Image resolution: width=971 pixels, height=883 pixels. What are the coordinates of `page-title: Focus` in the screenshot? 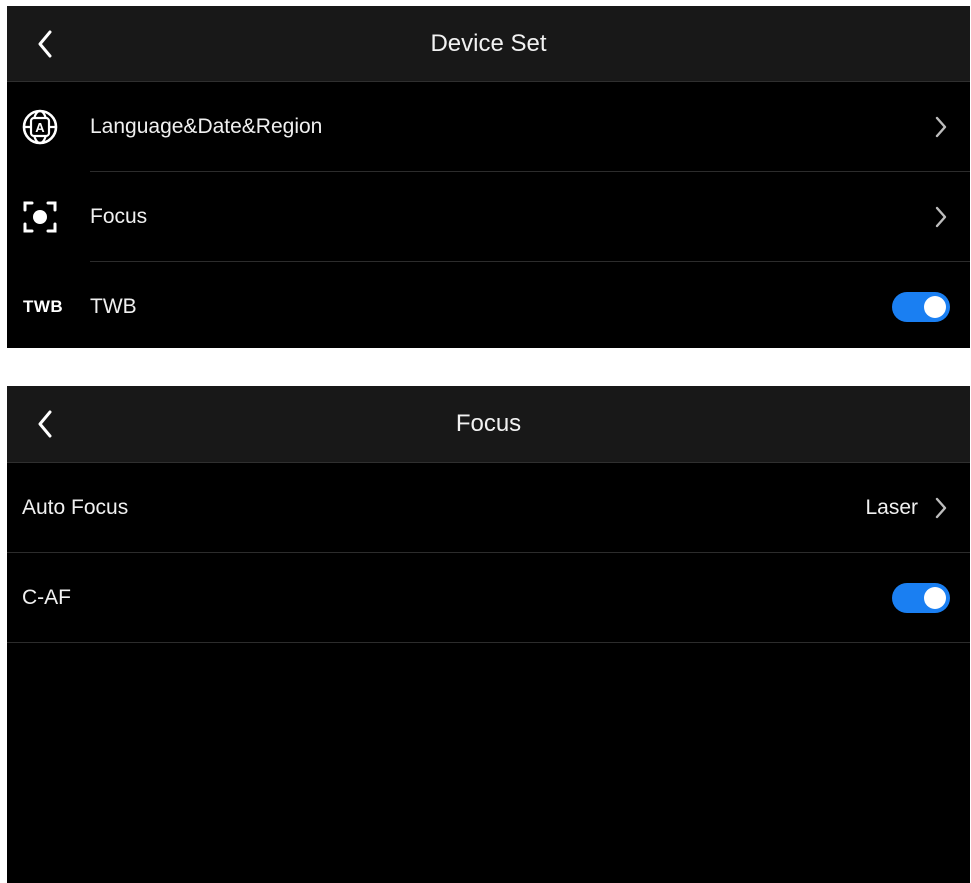 It's located at (488, 423).